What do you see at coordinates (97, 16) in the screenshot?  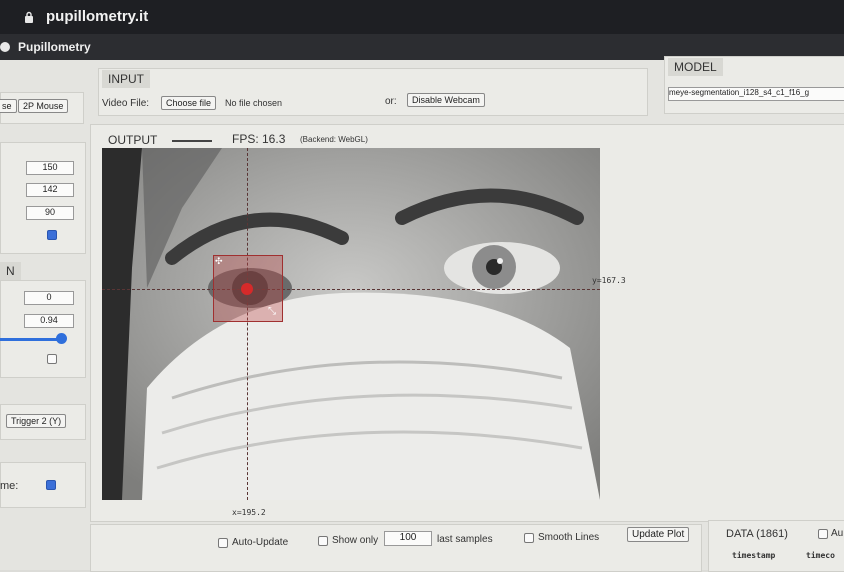 I see `url-text: pupillometry.it` at bounding box center [97, 16].